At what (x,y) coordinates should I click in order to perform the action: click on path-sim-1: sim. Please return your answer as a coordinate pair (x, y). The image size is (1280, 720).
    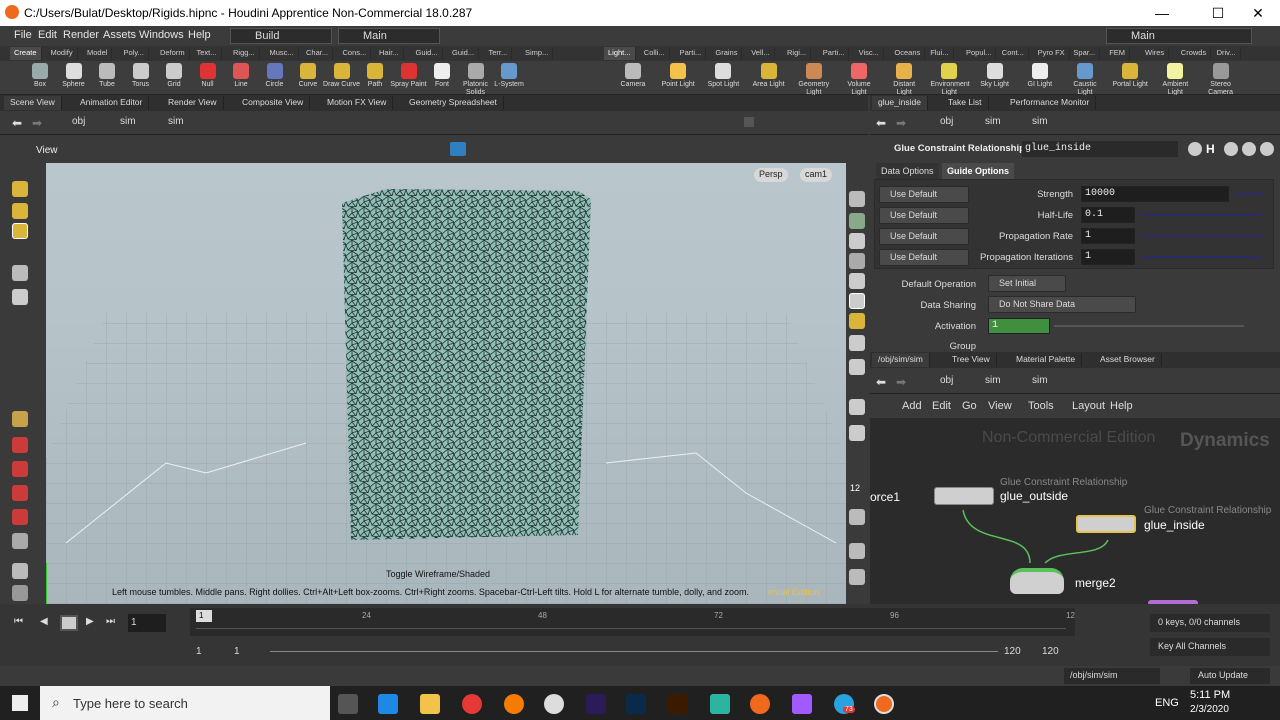
    Looking at the image, I should click on (128, 121).